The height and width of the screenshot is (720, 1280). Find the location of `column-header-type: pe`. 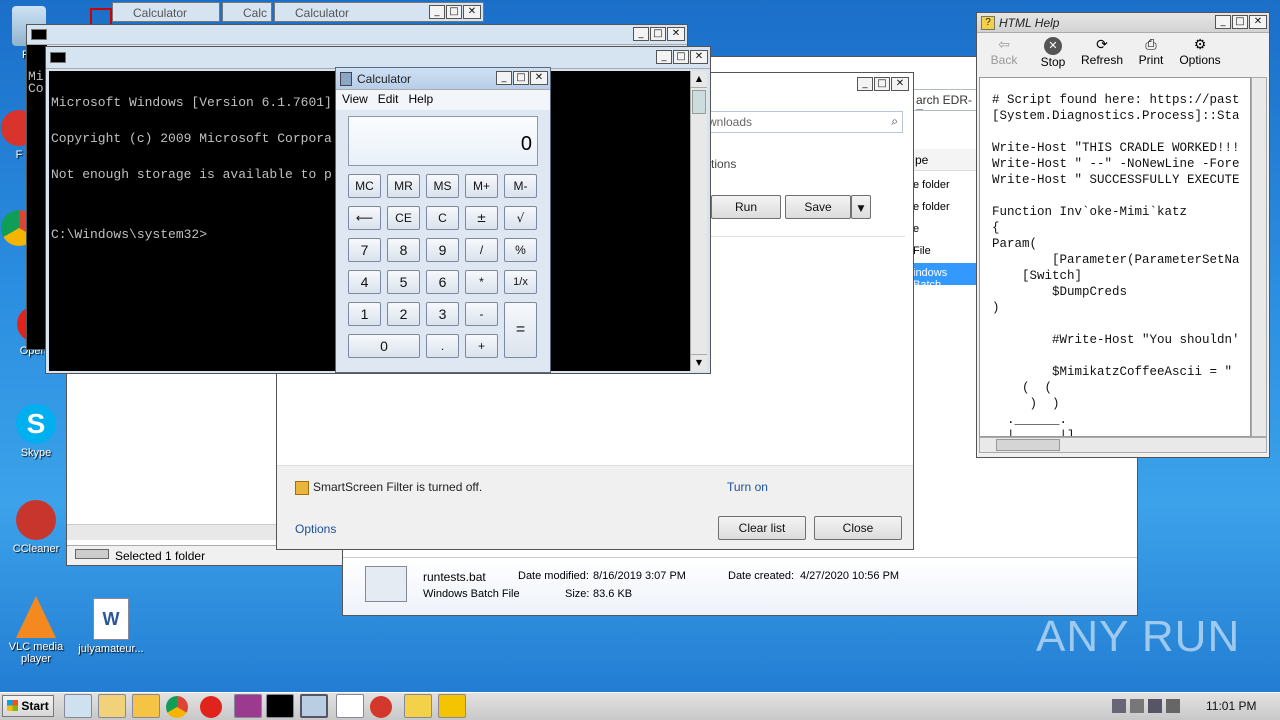

column-header-type: pe is located at coordinates (948, 160).